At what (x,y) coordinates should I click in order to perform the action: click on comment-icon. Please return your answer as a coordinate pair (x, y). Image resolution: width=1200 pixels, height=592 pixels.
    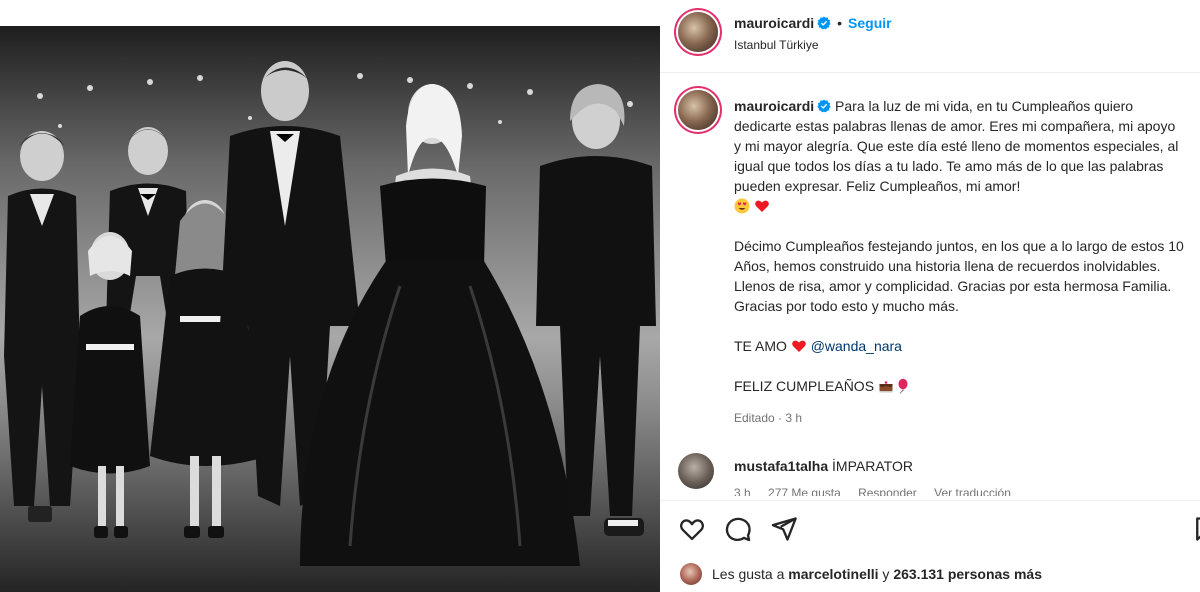
    Looking at the image, I should click on (738, 529).